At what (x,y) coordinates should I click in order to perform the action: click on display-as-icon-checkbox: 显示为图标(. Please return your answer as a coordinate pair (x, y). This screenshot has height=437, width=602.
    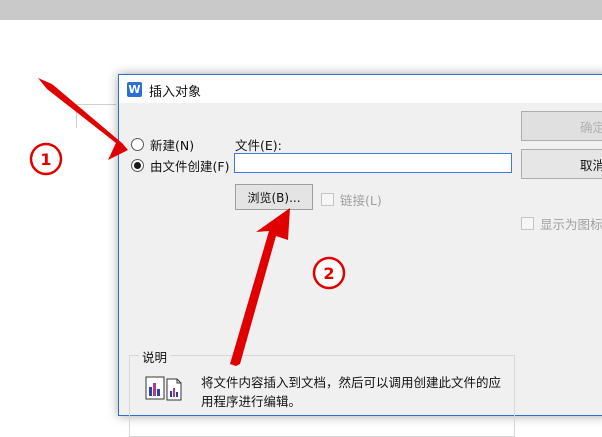
    Looking at the image, I should click on (561, 223).